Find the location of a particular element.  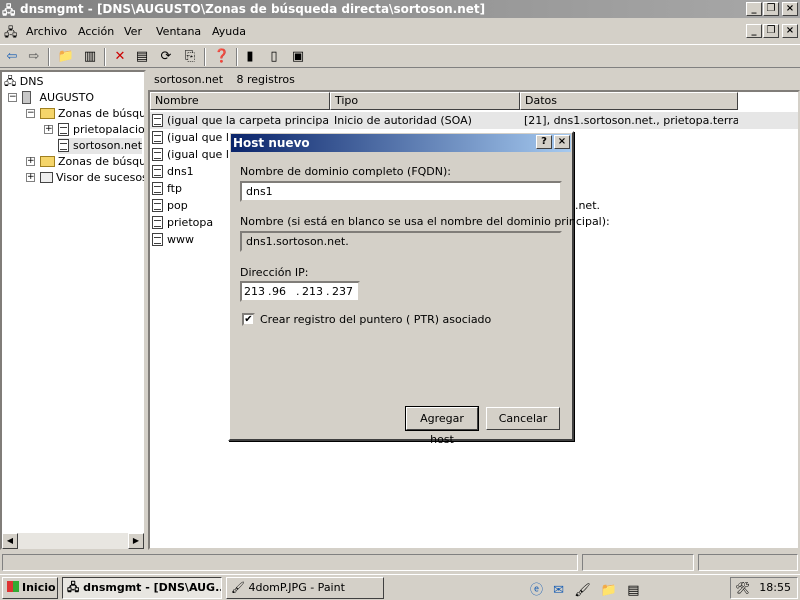

minimize-button: _ is located at coordinates (754, 9).